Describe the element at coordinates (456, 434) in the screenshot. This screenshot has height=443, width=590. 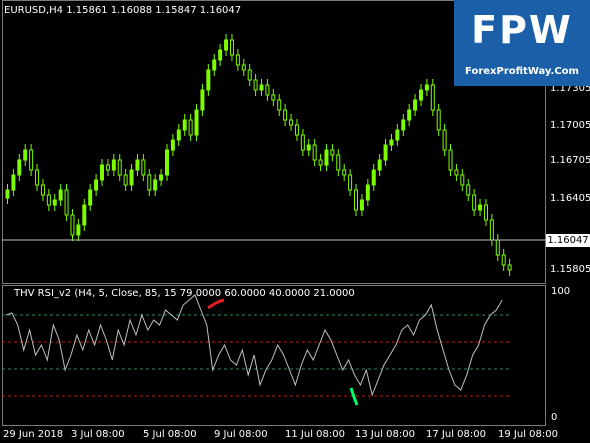
I see `time-tick: 17 Jul 08:00` at that location.